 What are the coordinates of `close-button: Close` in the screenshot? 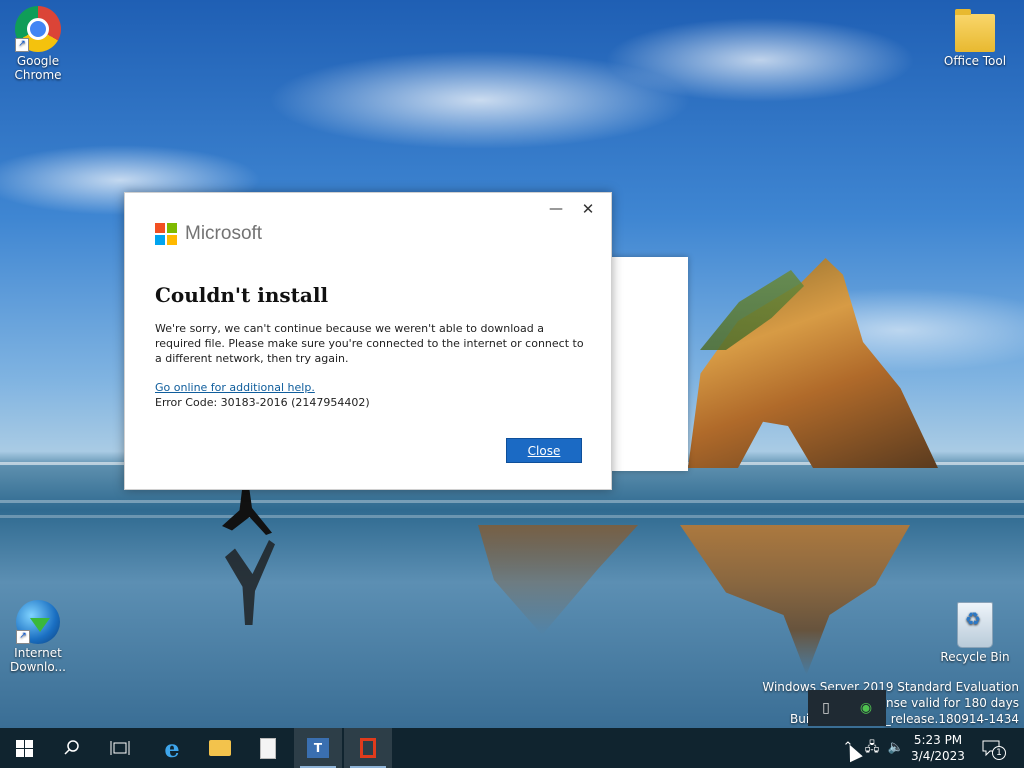 It's located at (544, 450).